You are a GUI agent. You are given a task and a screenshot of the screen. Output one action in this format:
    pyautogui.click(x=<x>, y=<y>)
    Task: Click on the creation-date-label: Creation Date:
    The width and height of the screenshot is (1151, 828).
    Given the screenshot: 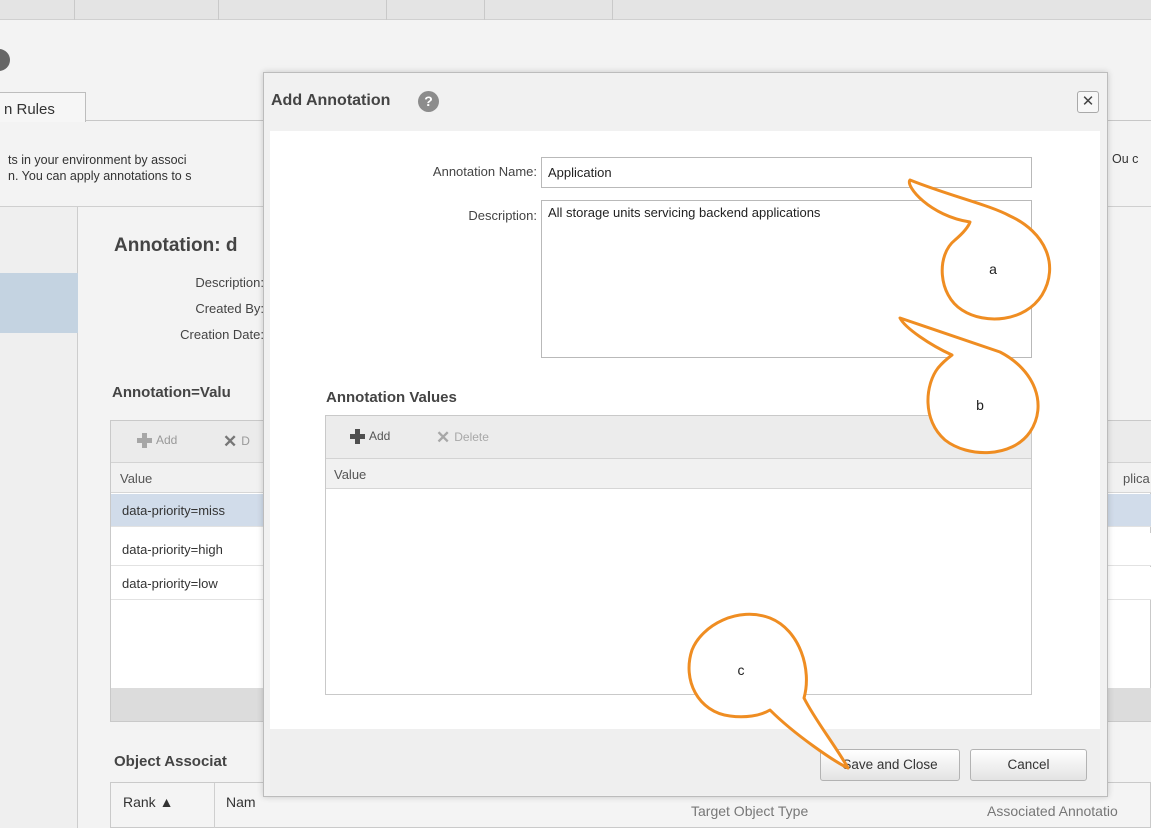 What is the action you would take?
    pyautogui.click(x=222, y=334)
    